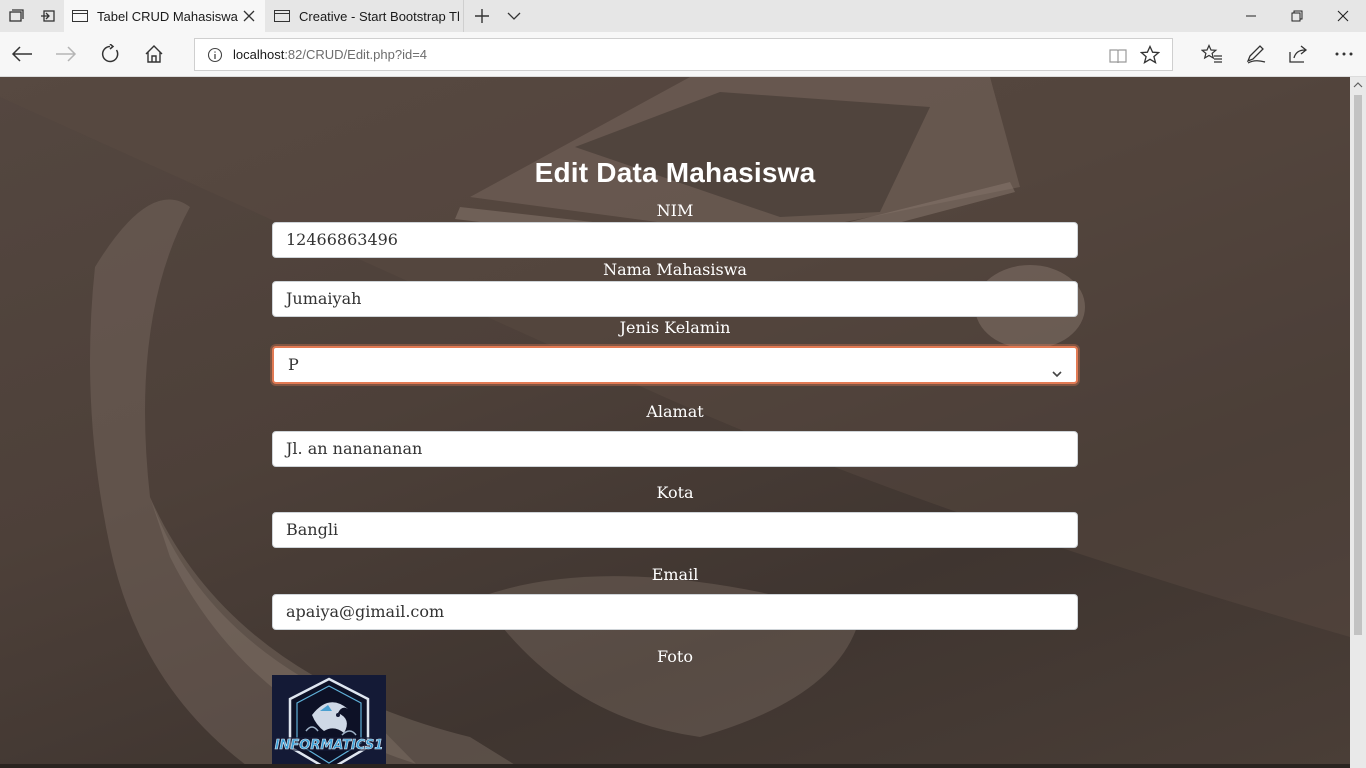 The image size is (1366, 768). What do you see at coordinates (1344, 54) in the screenshot?
I see `more-icon` at bounding box center [1344, 54].